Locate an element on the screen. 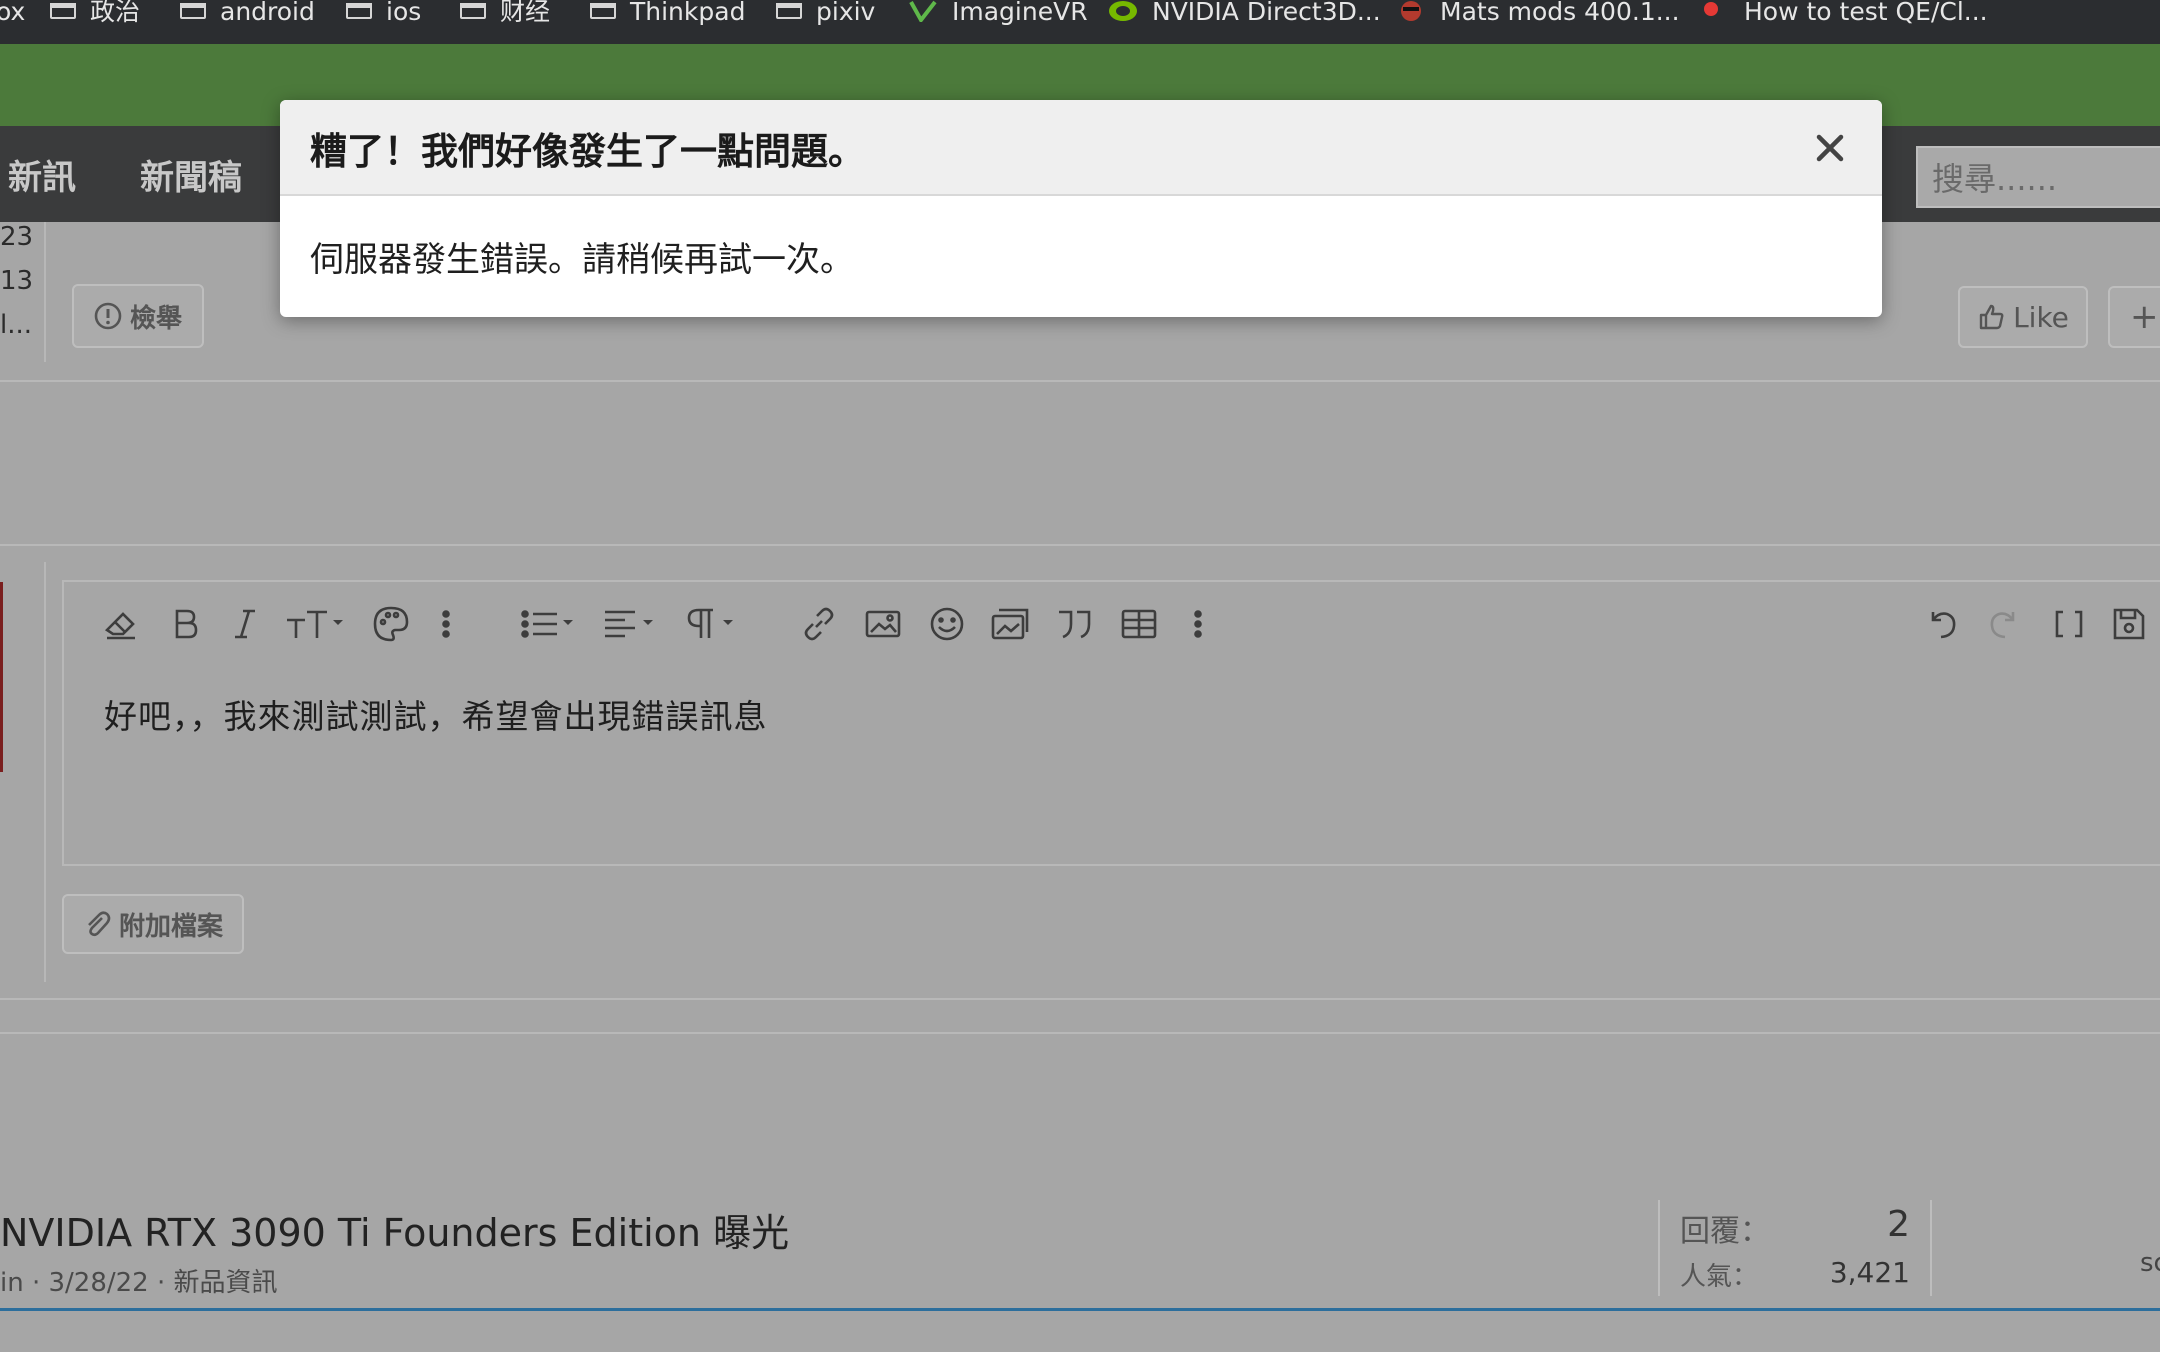  align-icon is located at coordinates (633, 624).